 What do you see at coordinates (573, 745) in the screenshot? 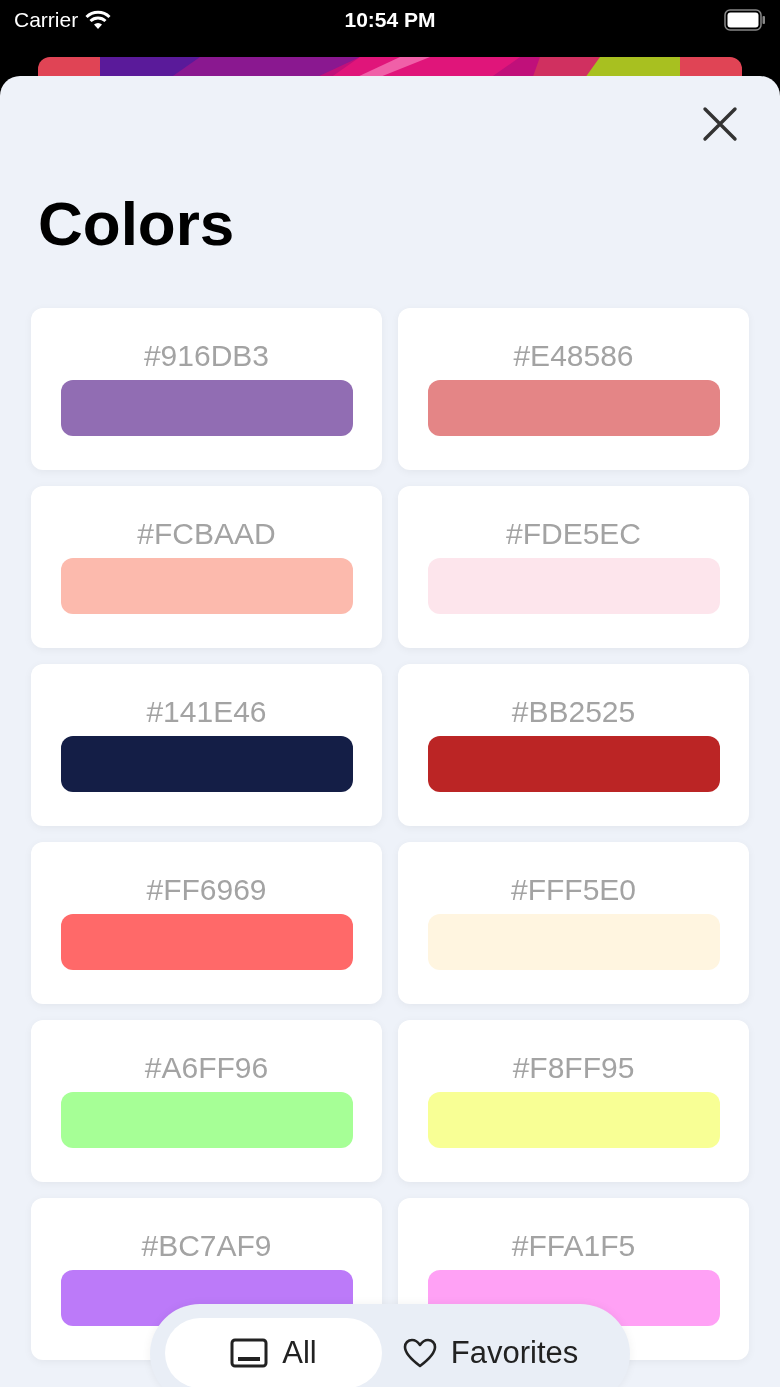
I see `color-card: #BB2525` at bounding box center [573, 745].